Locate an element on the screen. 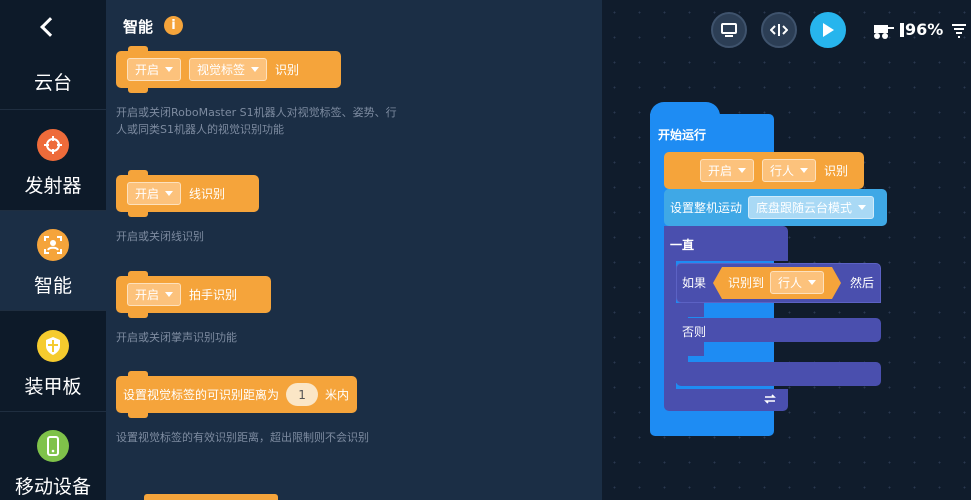 Image resolution: width=971 pixels, height=500 pixels. block-suffix: 米内 is located at coordinates (337, 395).